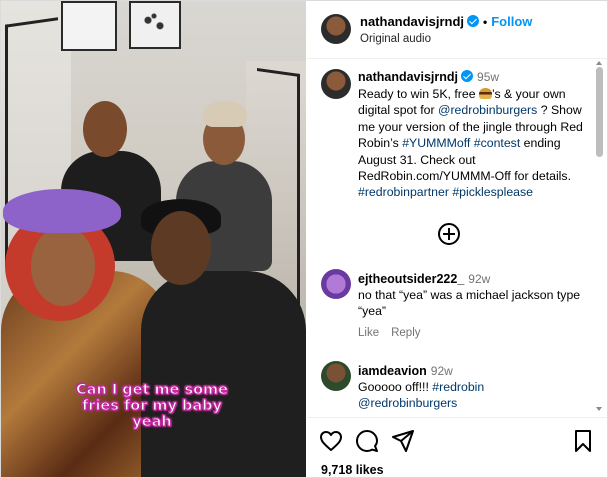  I want to click on hashtag-link: #picklesplease, so click(492, 192).